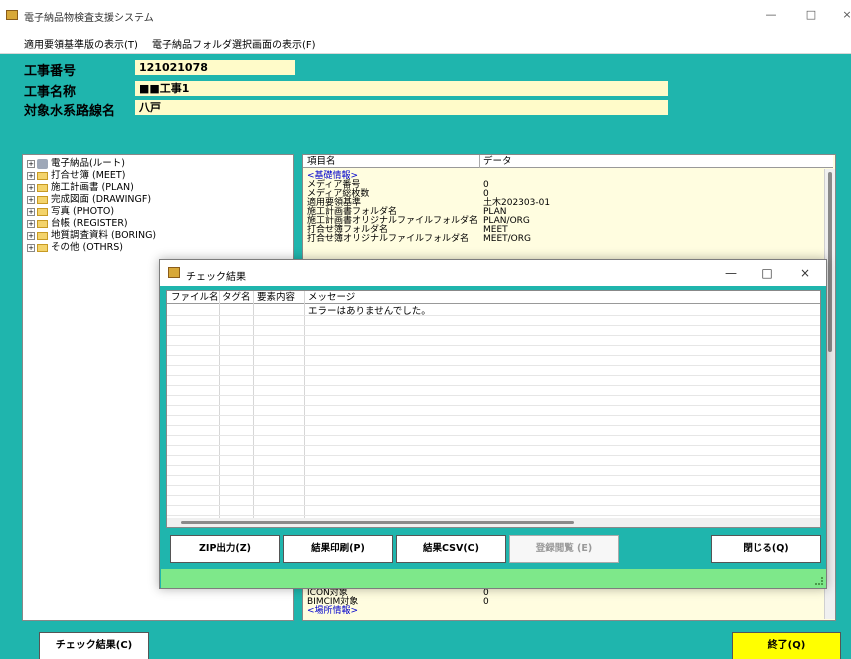 The image size is (851, 659). I want to click on tree-item-othrs: + その他 (OTHRS), so click(75, 248).